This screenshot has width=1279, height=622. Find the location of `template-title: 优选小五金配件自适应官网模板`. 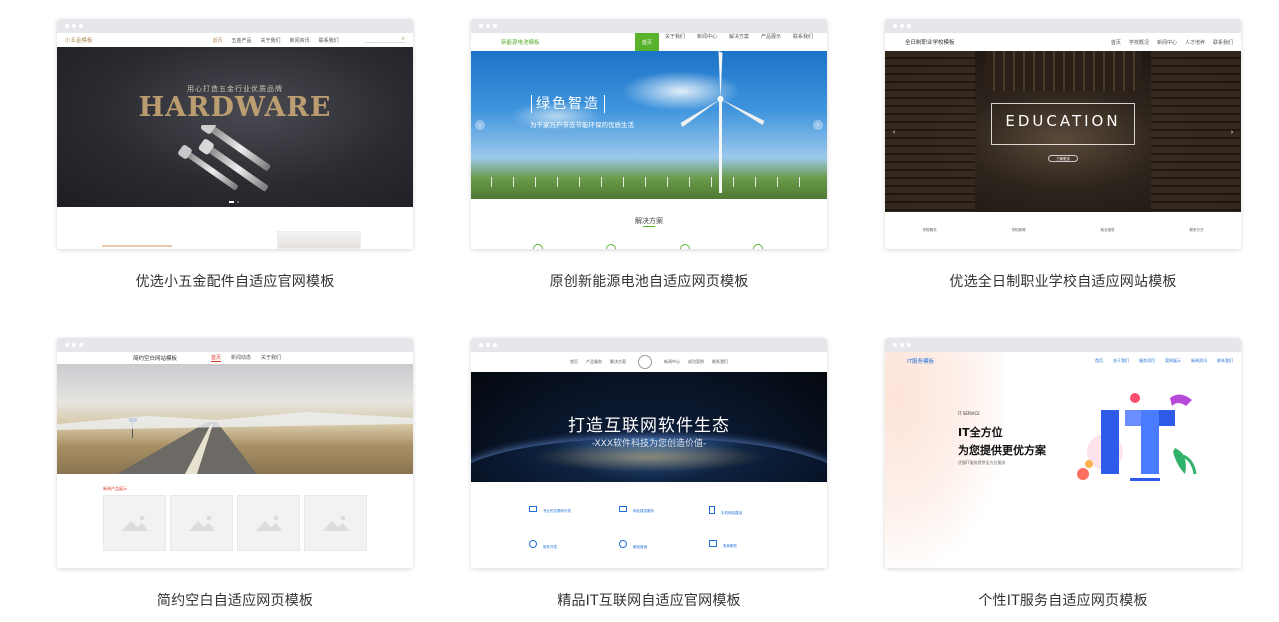

template-title: 优选小五金配件自适应官网模板 is located at coordinates (235, 281).